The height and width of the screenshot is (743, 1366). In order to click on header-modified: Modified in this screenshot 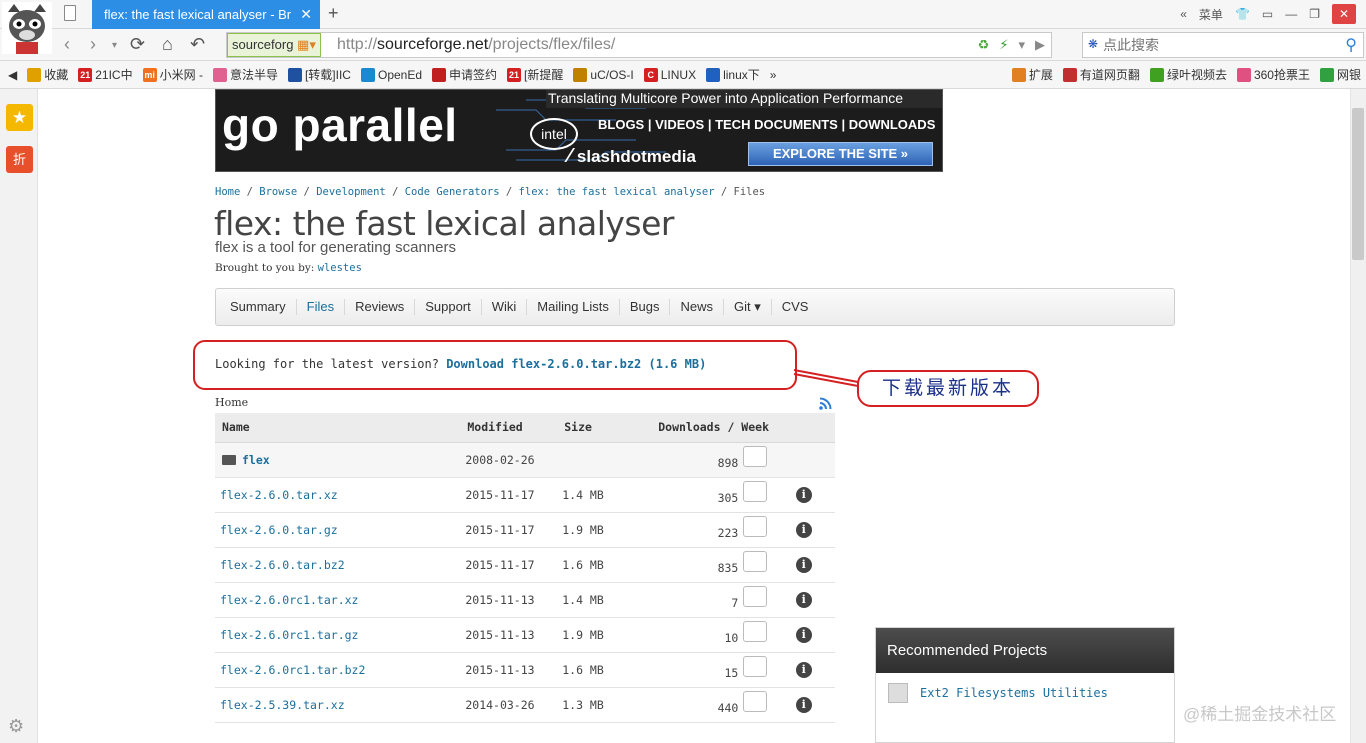, I will do `click(509, 428)`.